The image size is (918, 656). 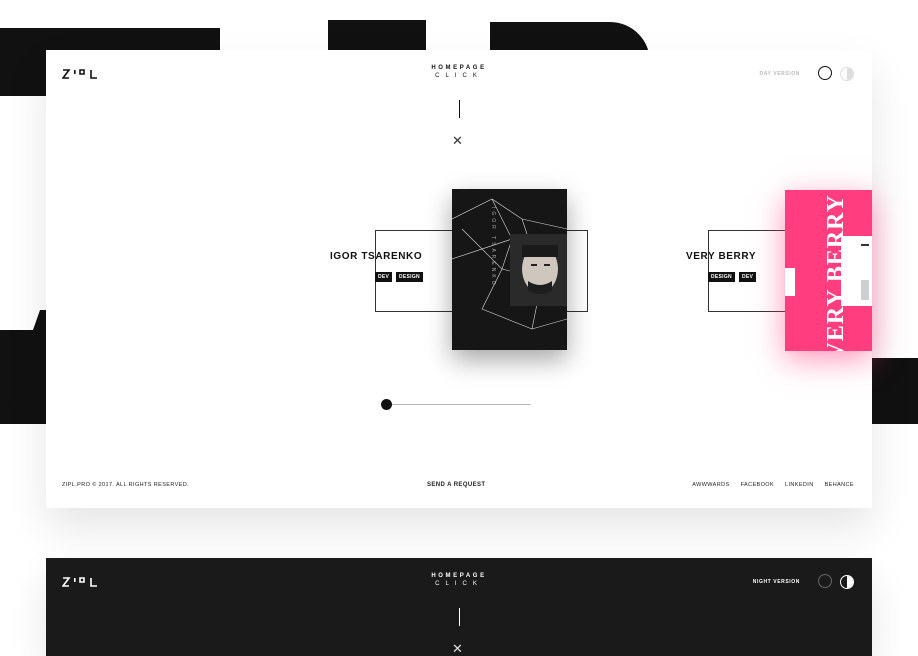 I want to click on social-links: AWWWARDS FACEBOOK LINKEDIN BEHANCE, so click(x=773, y=485).